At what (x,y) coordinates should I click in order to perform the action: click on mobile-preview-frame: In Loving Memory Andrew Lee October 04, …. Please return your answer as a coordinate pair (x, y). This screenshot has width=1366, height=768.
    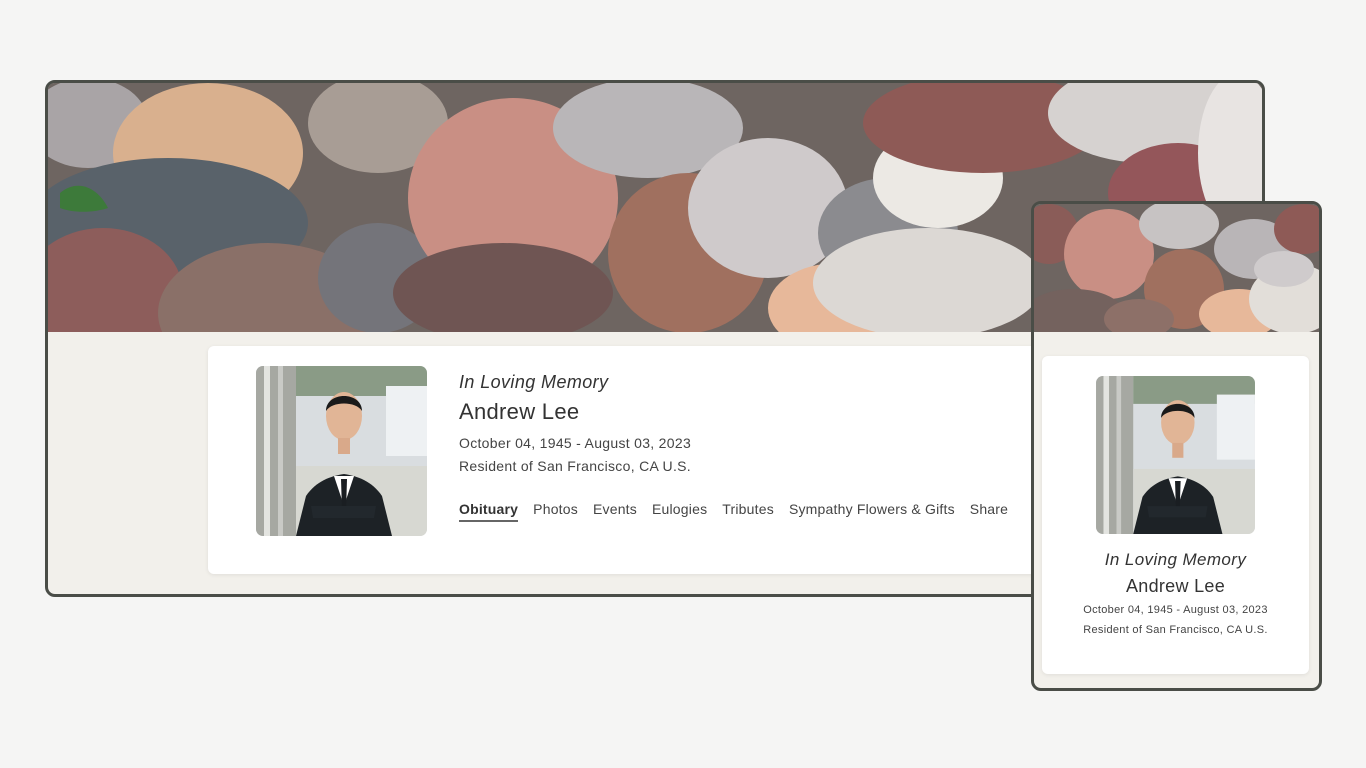
    Looking at the image, I should click on (1176, 446).